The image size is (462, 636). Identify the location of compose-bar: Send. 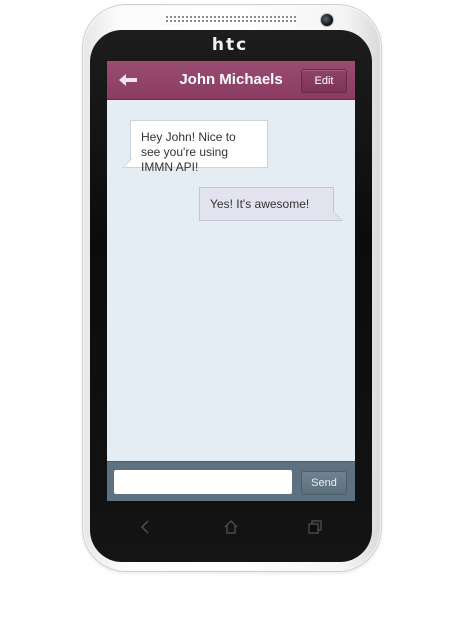
(231, 481).